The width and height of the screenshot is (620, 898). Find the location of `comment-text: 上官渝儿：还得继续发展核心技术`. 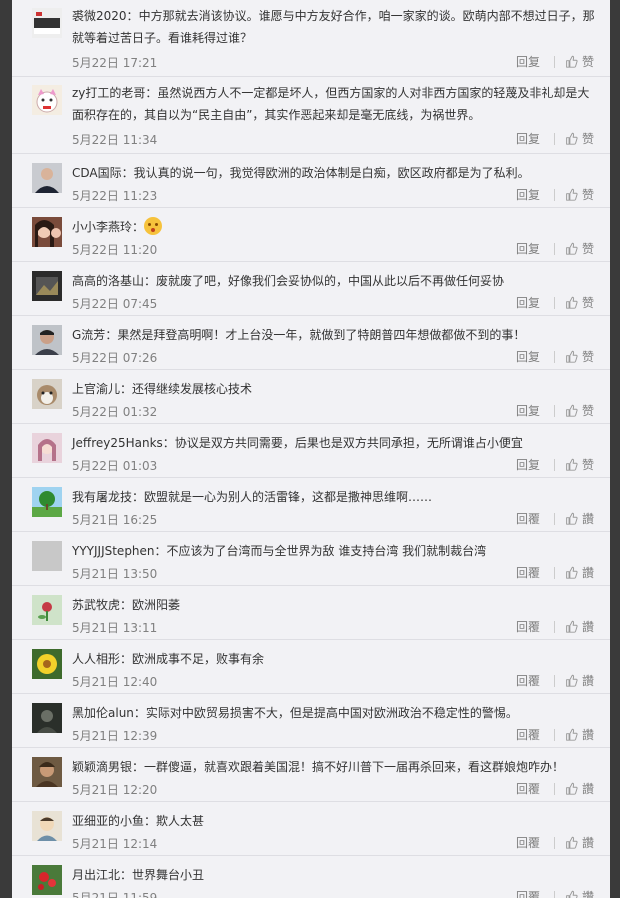

comment-text: 上官渝儿：还得继续发展核心技术 is located at coordinates (334, 389).